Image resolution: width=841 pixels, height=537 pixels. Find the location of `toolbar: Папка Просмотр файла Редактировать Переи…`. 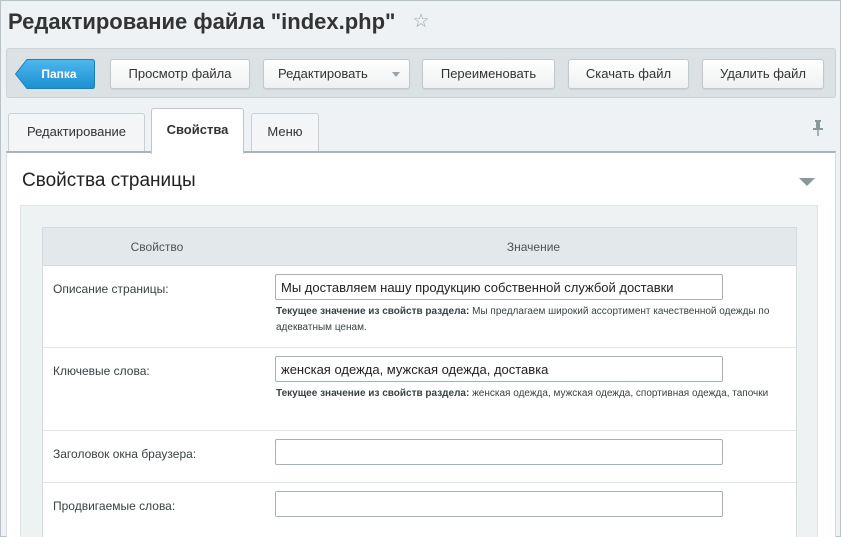

toolbar: Папка Просмотр файла Редактировать Переи… is located at coordinates (421, 73).